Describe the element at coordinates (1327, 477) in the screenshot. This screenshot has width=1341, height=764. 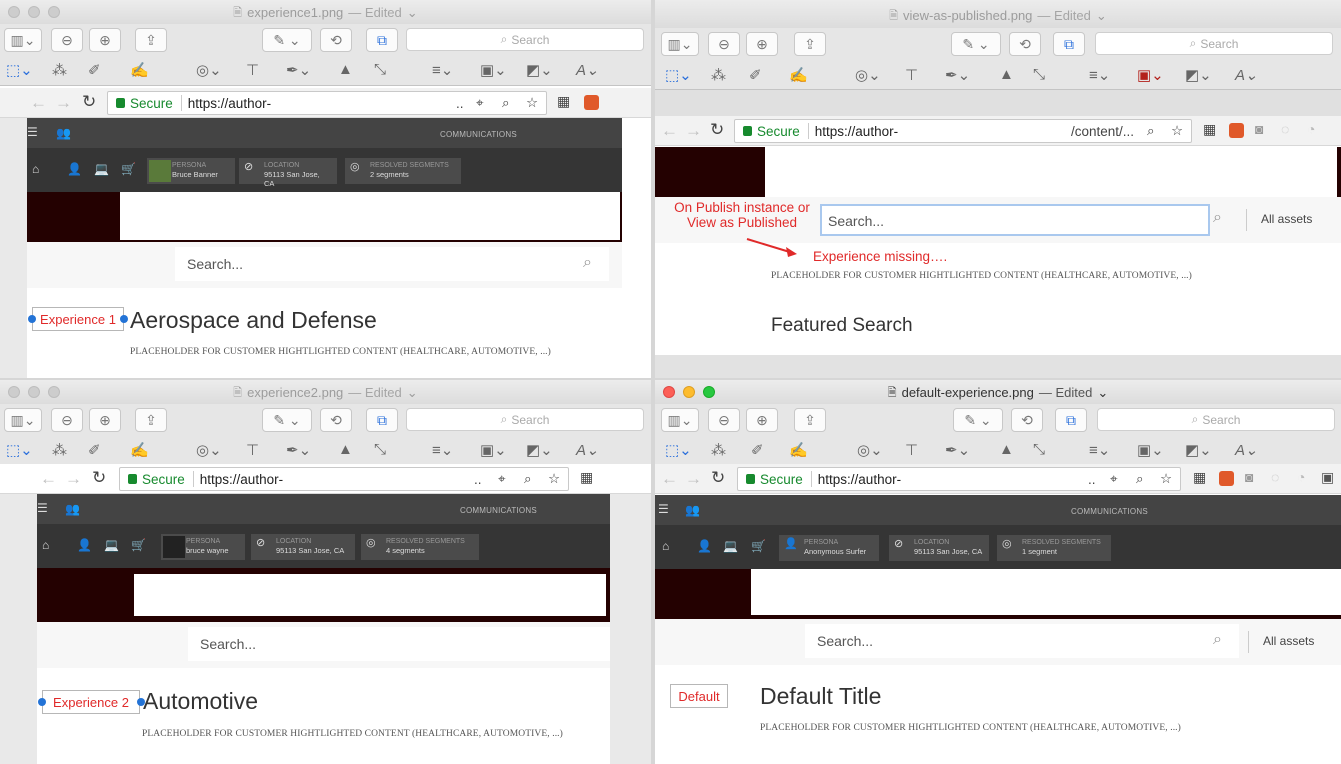
I see `ext-icon-4: ▣` at that location.